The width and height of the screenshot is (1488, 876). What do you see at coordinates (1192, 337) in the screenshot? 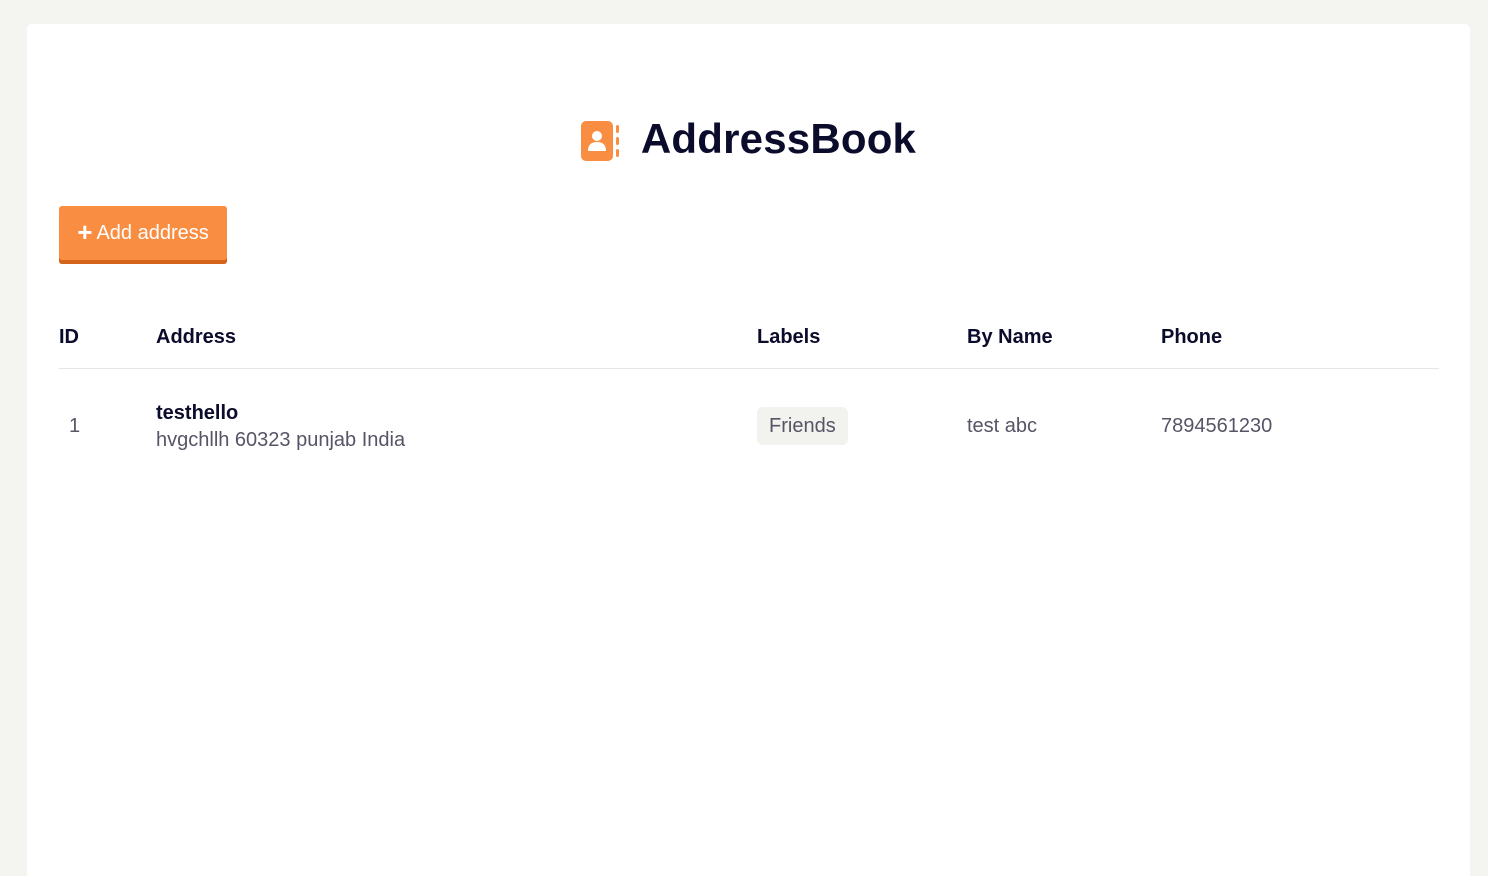
I see `header-phone: Phone` at bounding box center [1192, 337].